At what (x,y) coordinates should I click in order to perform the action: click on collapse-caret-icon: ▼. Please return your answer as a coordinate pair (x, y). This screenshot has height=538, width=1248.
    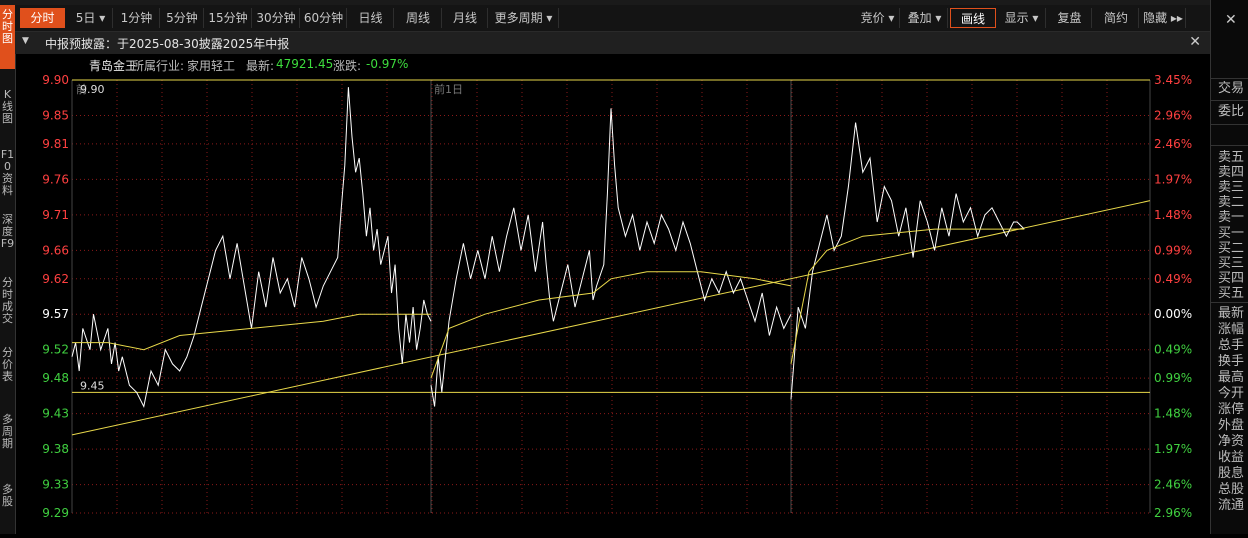
    Looking at the image, I should click on (25, 41).